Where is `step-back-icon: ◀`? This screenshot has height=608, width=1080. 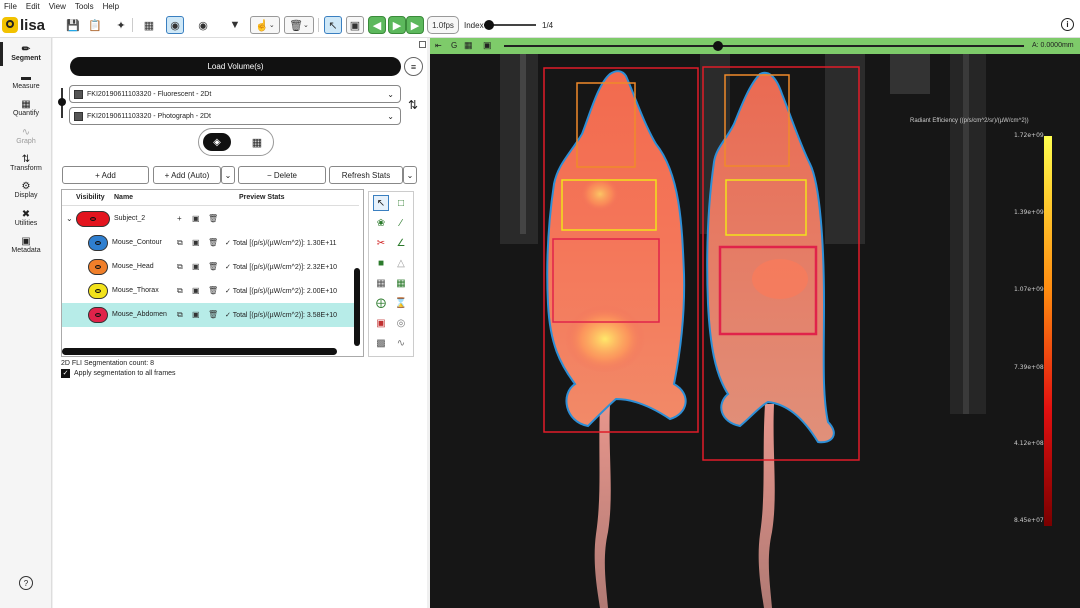
step-back-icon: ◀ is located at coordinates (377, 25).